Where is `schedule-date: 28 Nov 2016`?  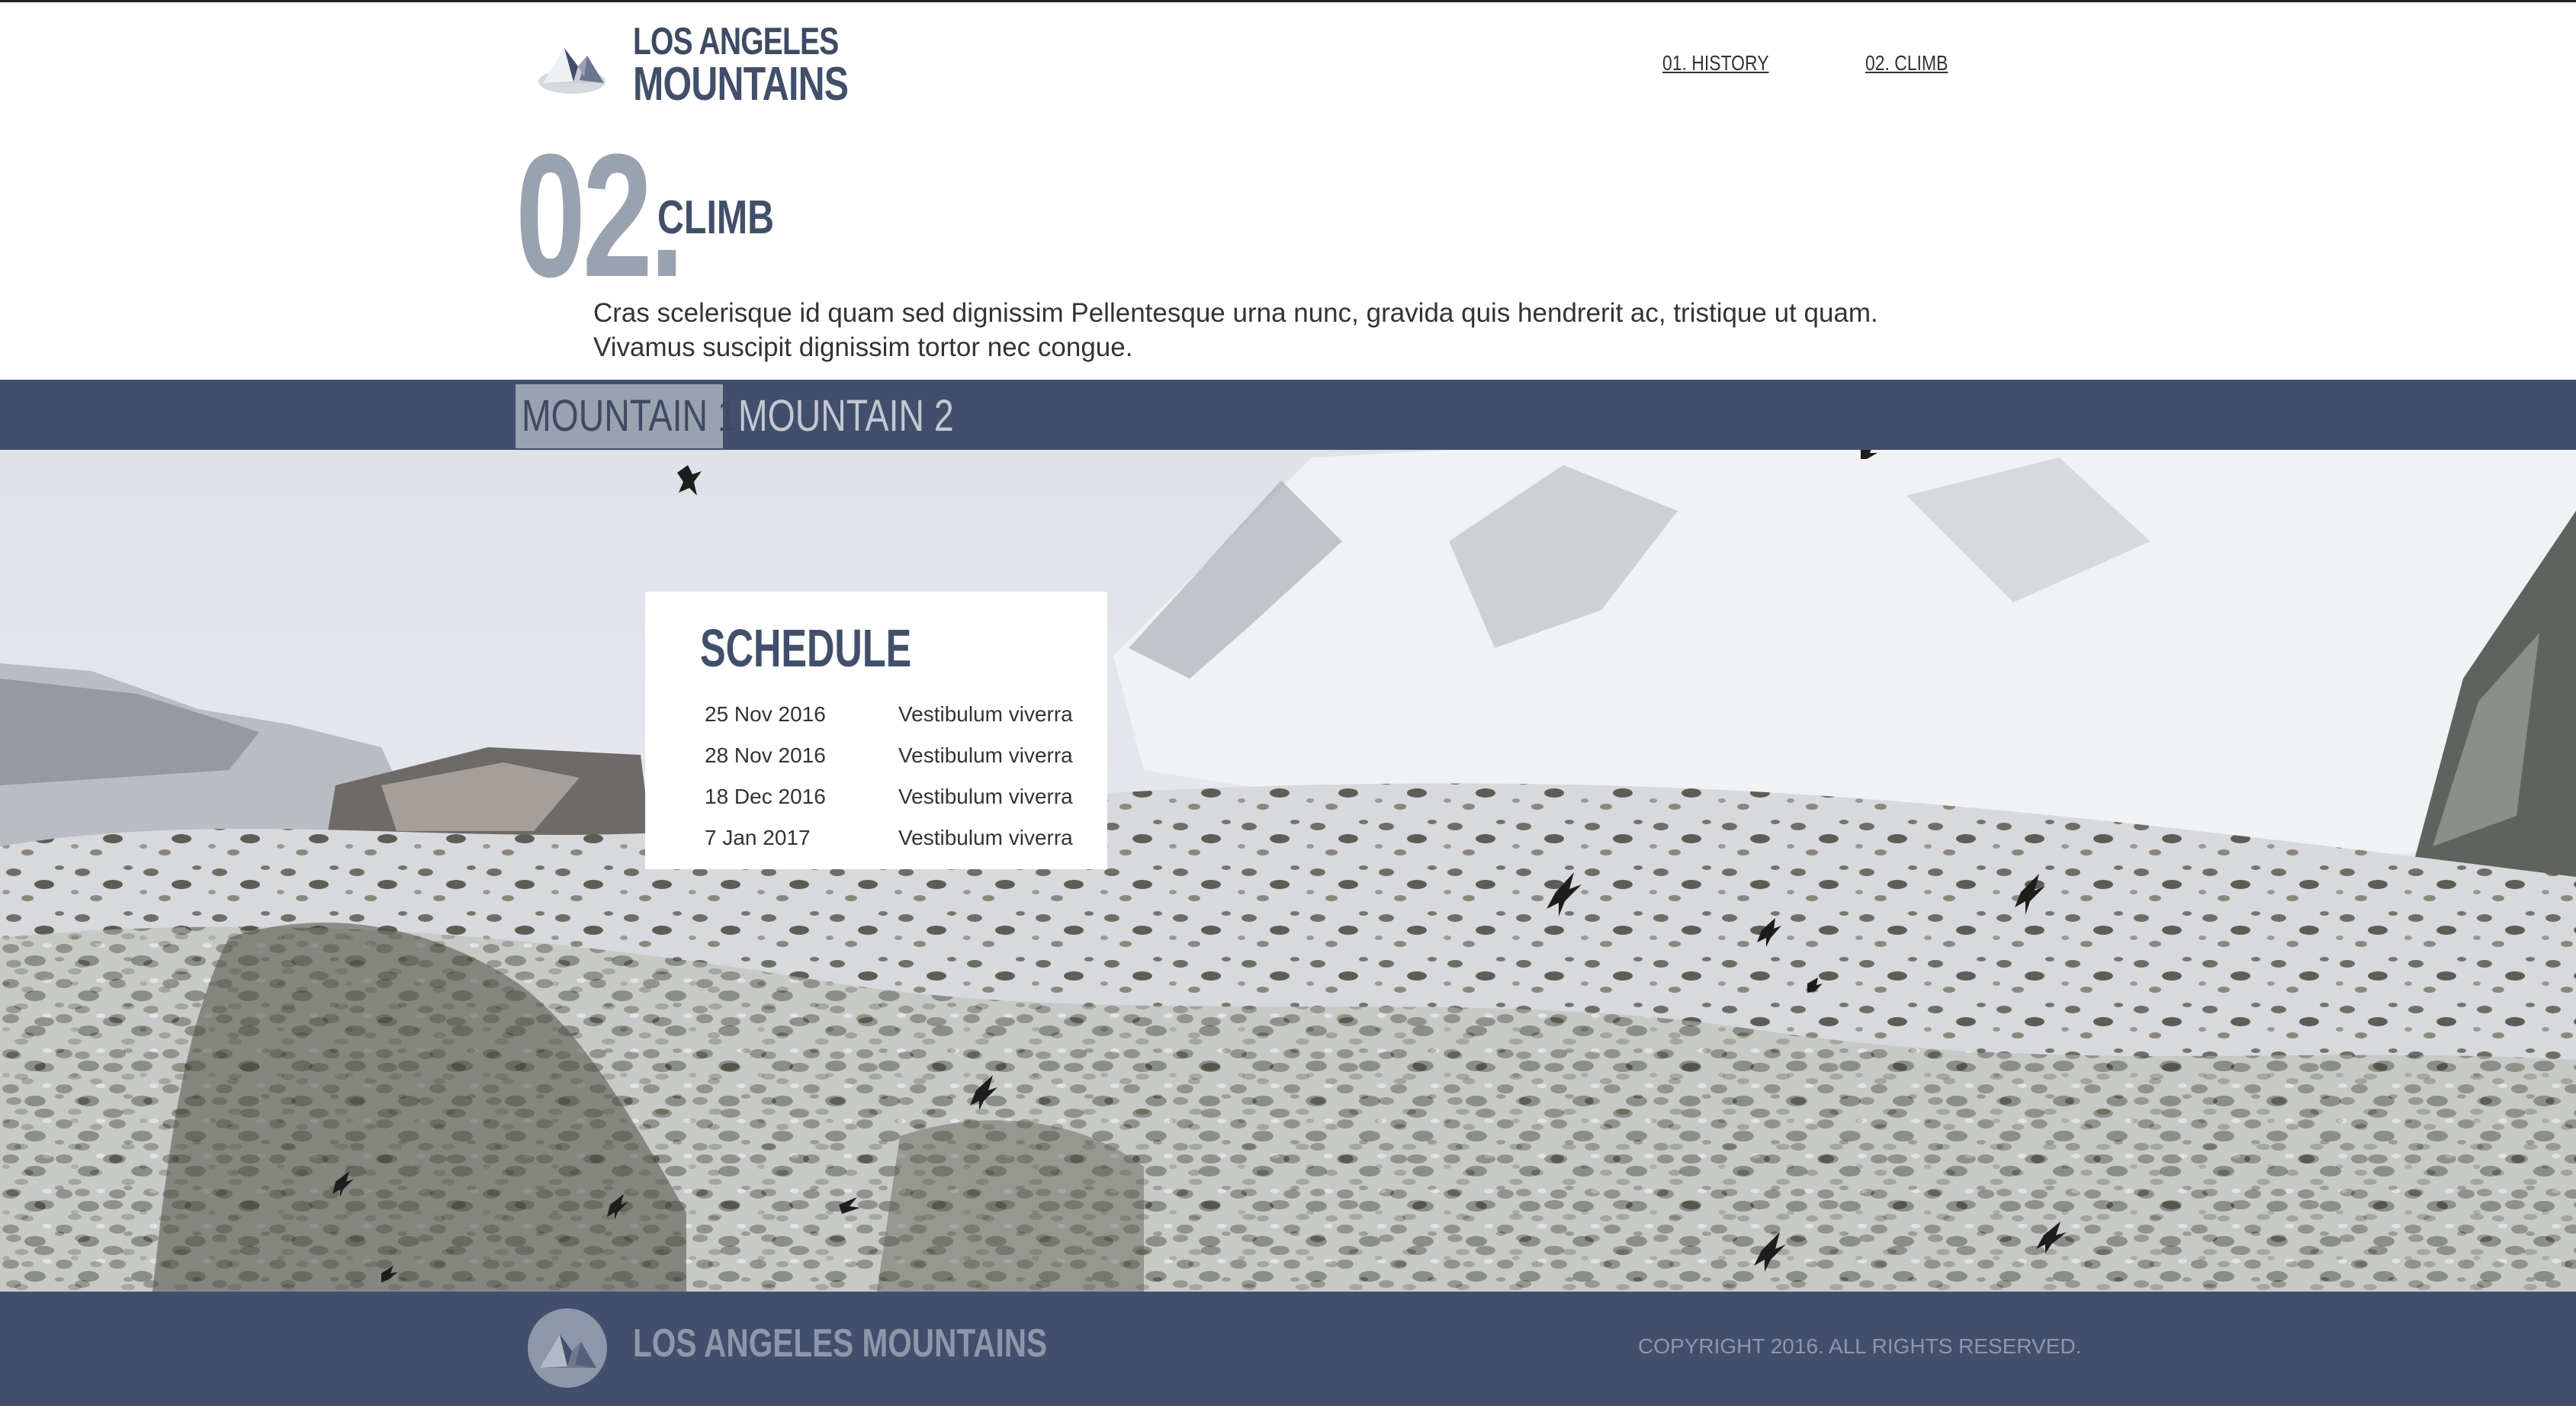
schedule-date: 28 Nov 2016 is located at coordinates (765, 755).